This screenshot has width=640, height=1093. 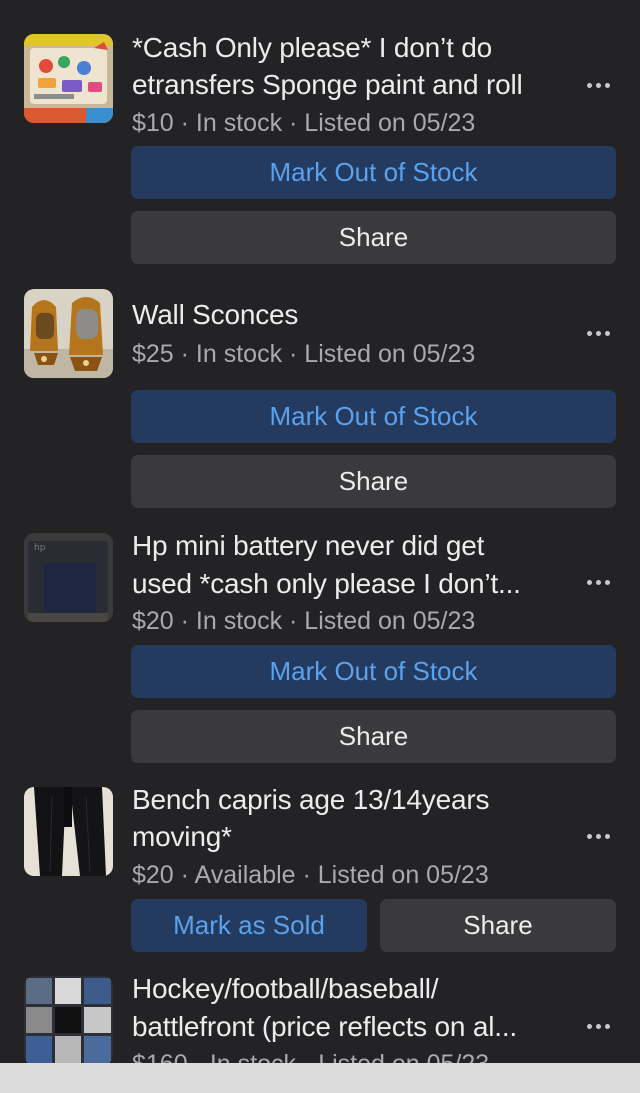 I want to click on listing-title: Wall Sconces, so click(x=352, y=314).